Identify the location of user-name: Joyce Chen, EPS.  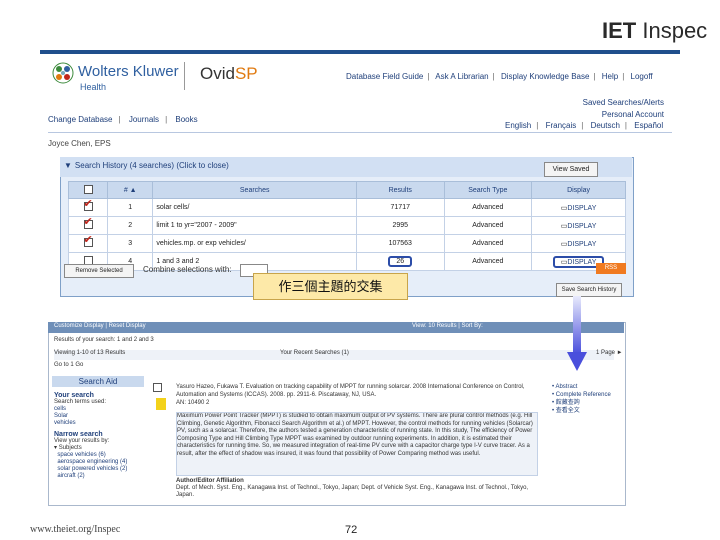
(79, 143).